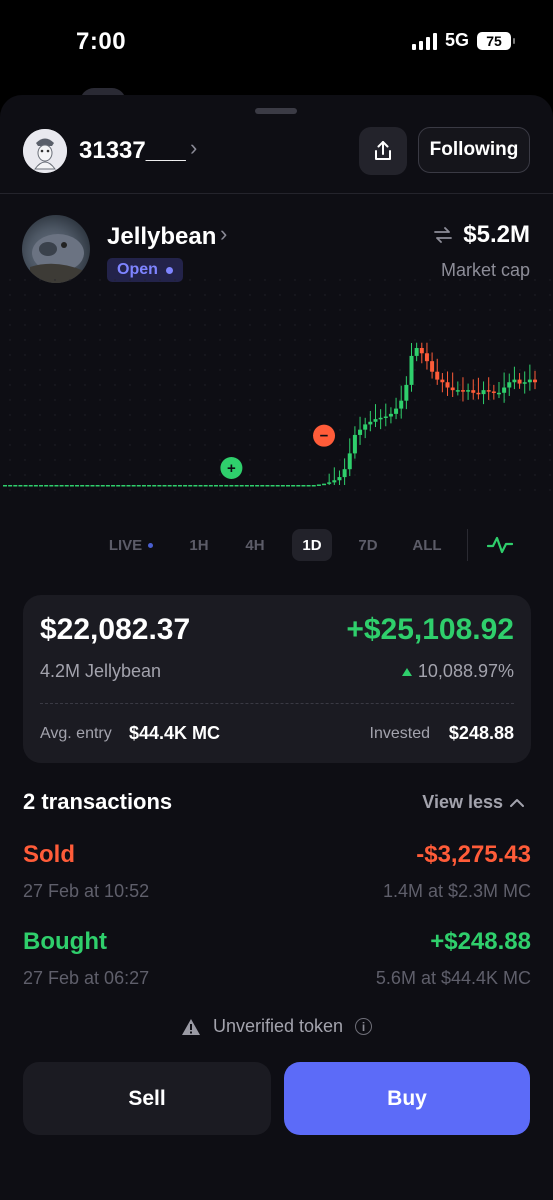 Image resolution: width=553 pixels, height=1200 pixels. What do you see at coordinates (255, 545) in the screenshot?
I see `tab-4h: 4H` at bounding box center [255, 545].